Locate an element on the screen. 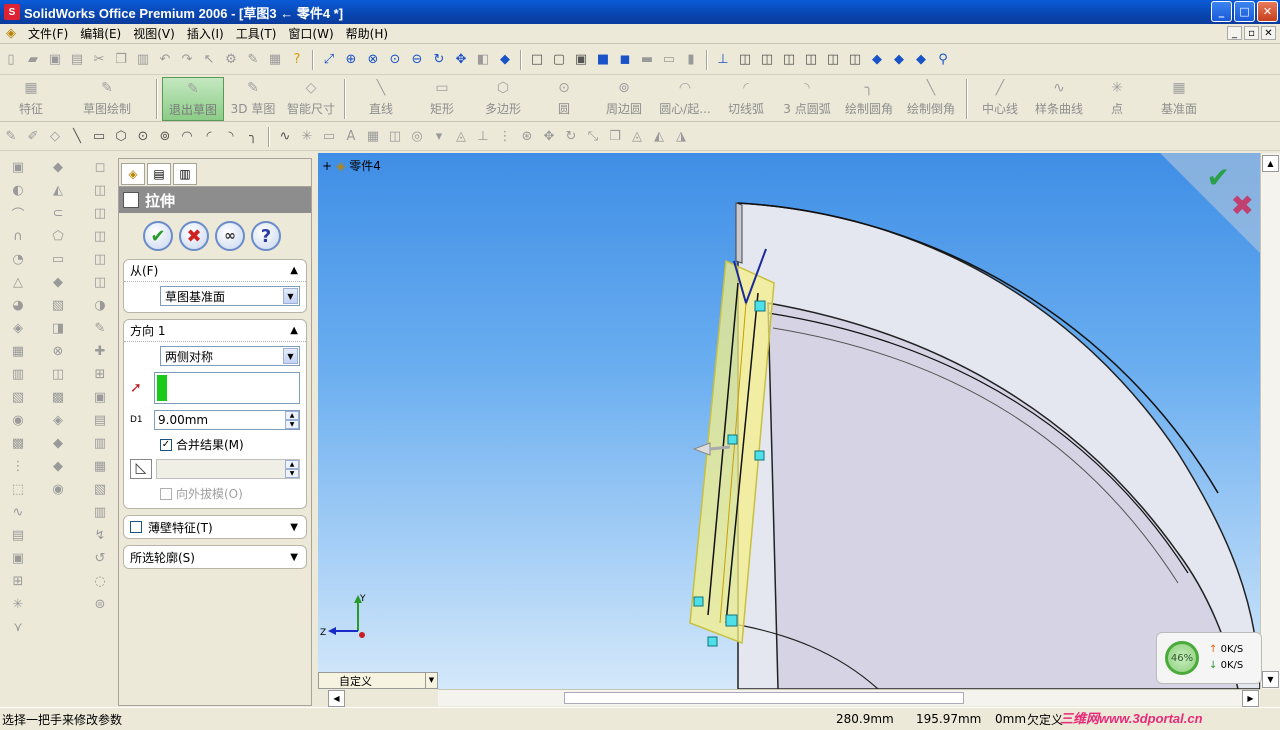 Image resolution: width=1280 pixels, height=730 pixels. zoom-area-icon: ⊕ is located at coordinates (351, 60).